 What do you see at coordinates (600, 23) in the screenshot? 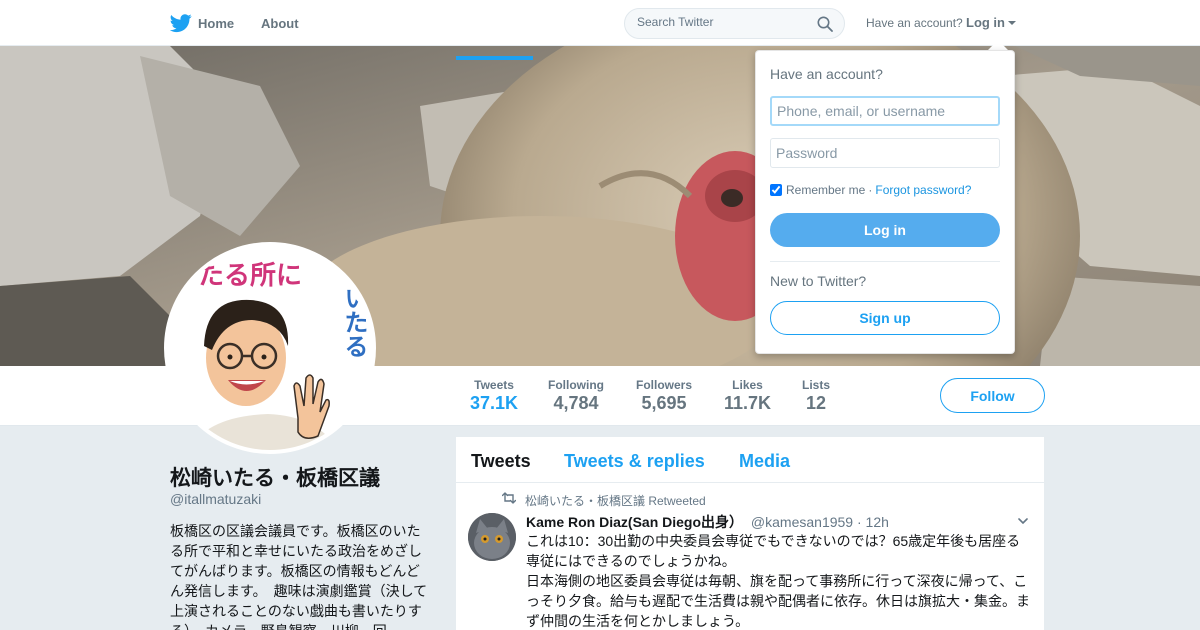
I see `top-navigation-bar: Home About Have an account? Log in` at bounding box center [600, 23].